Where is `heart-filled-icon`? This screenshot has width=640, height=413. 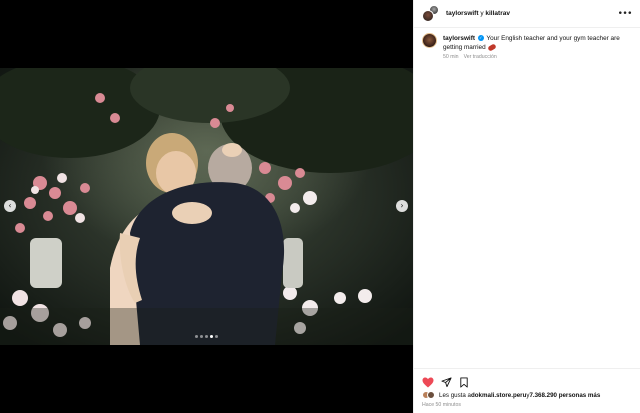 heart-filled-icon is located at coordinates (428, 382).